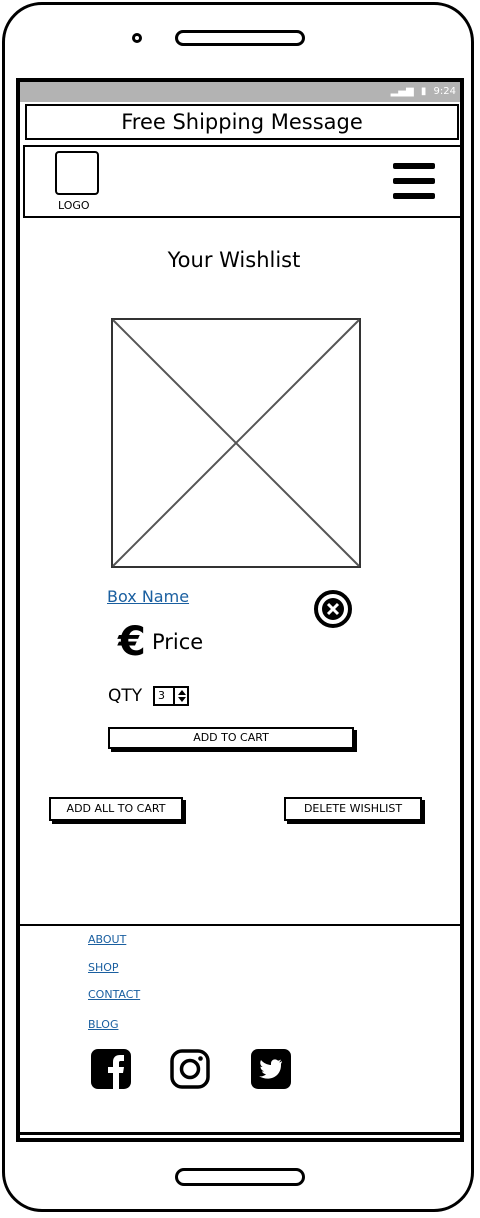 Image resolution: width=480 pixels, height=1218 pixels. What do you see at coordinates (240, 92) in the screenshot?
I see `status-bar: ▂▄▆ ▮ 9:24` at bounding box center [240, 92].